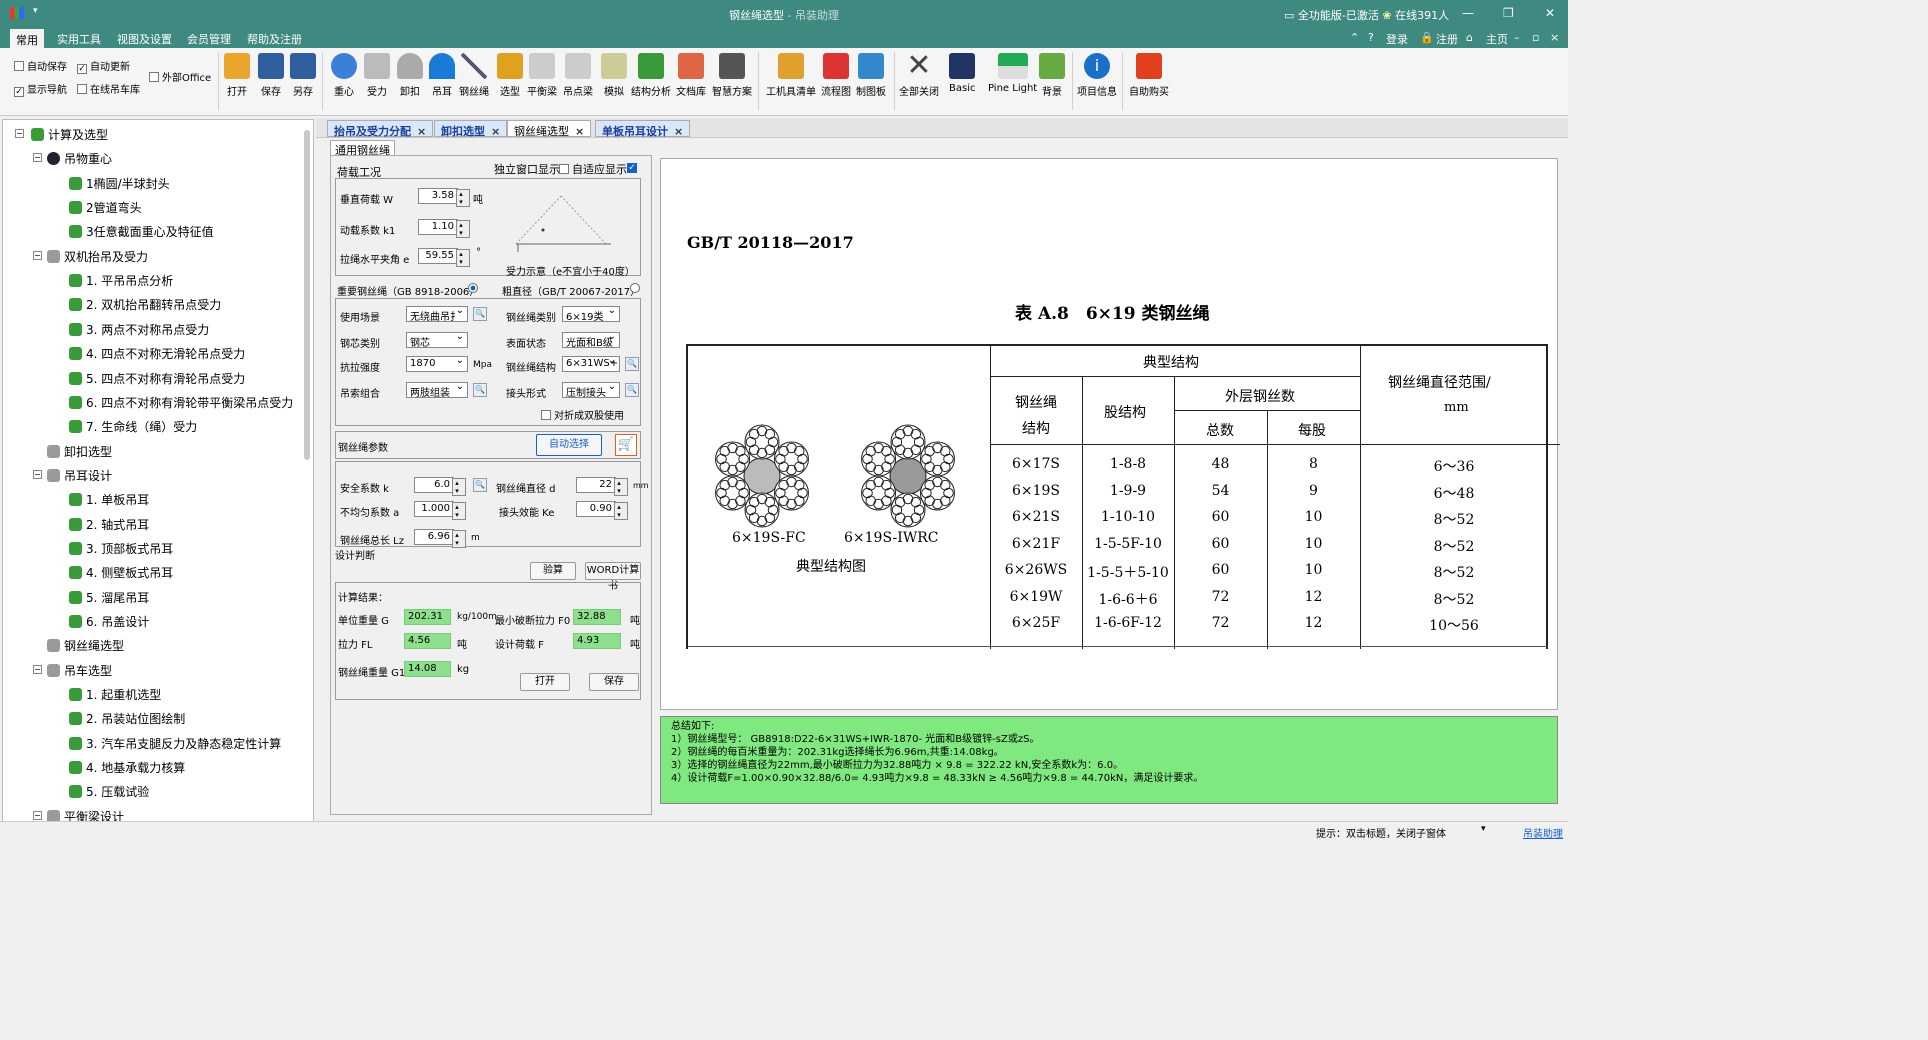 This screenshot has width=1928, height=1040. I want to click on tree-item: 吊物重心, so click(79, 158).